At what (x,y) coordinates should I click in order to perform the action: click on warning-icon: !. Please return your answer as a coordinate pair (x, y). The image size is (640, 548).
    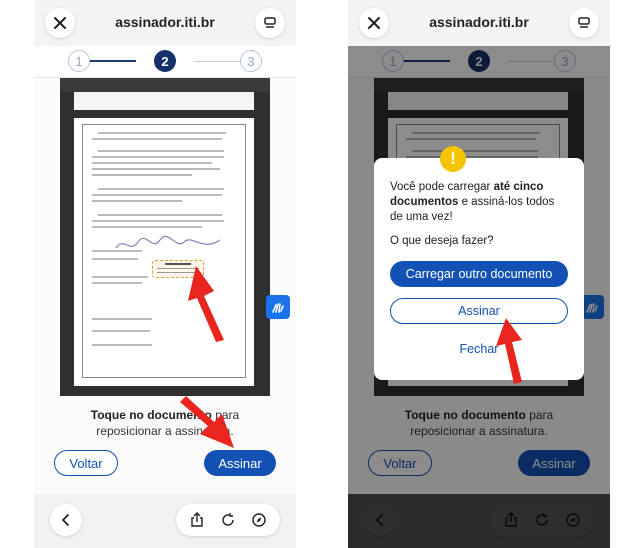
    Looking at the image, I should click on (453, 159).